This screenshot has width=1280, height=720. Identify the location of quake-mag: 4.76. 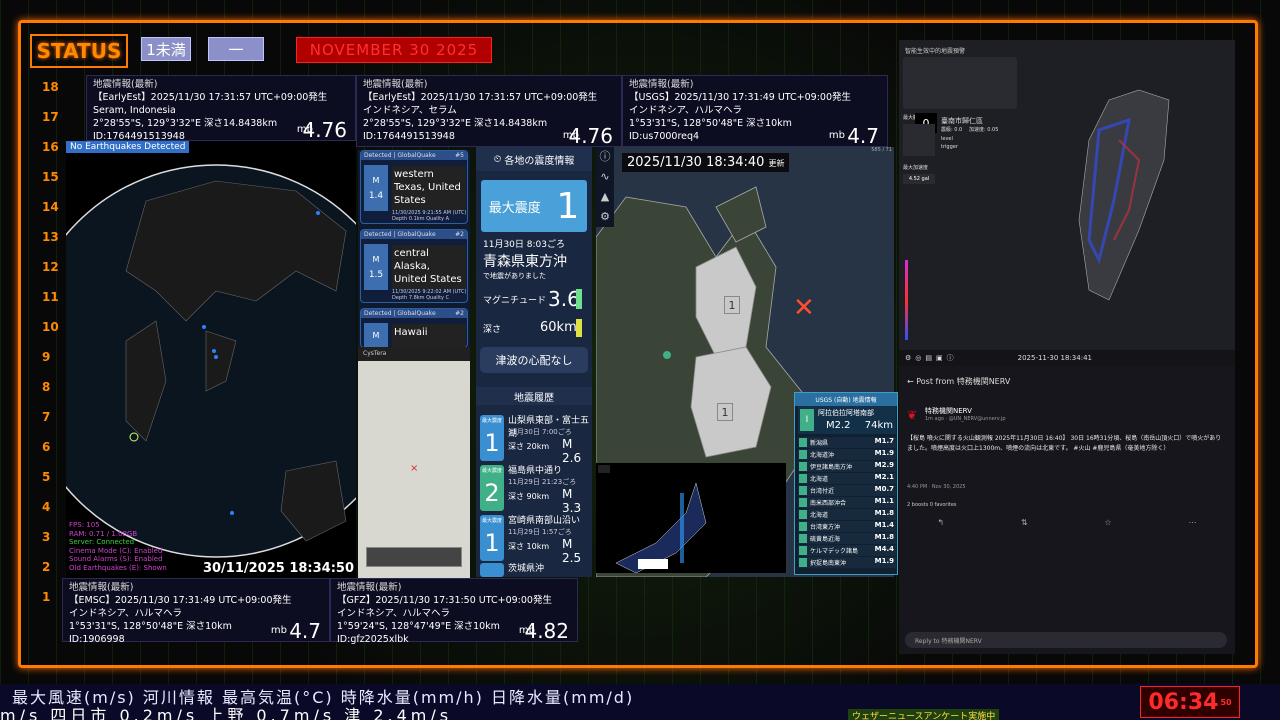
(590, 136).